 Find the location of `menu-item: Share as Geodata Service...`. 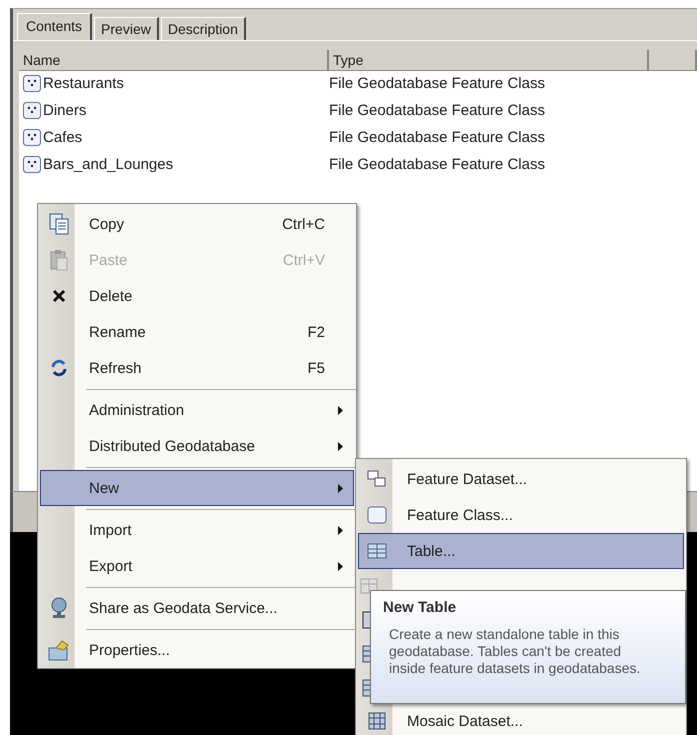

menu-item: Share as Geodata Service... is located at coordinates (197, 608).